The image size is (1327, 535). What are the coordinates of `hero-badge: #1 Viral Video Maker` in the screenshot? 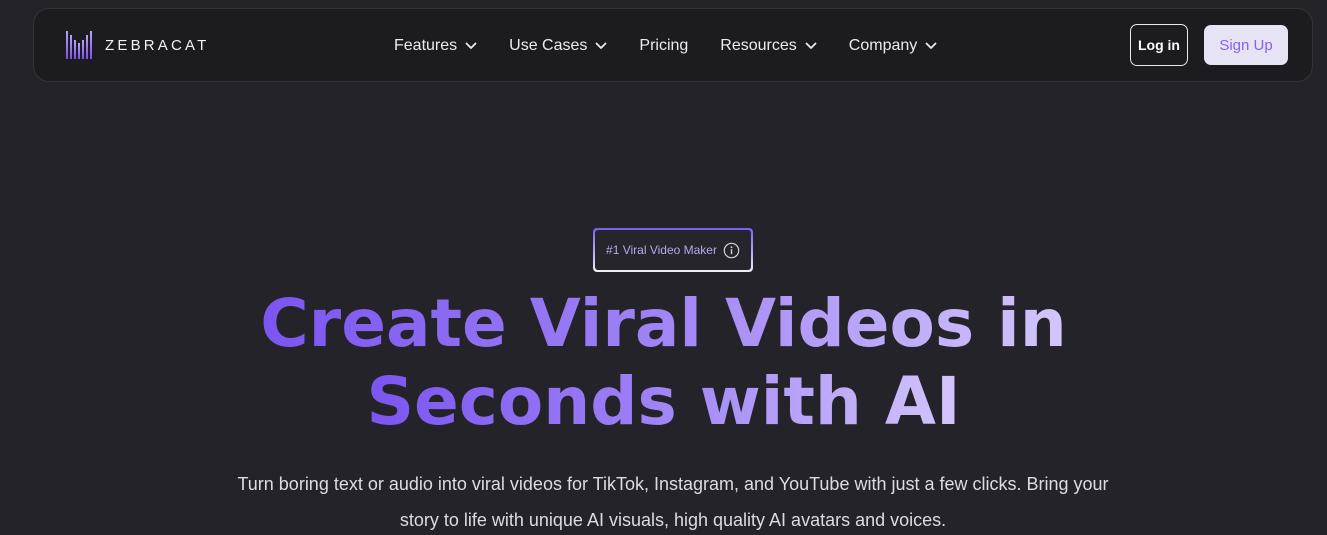 It's located at (673, 250).